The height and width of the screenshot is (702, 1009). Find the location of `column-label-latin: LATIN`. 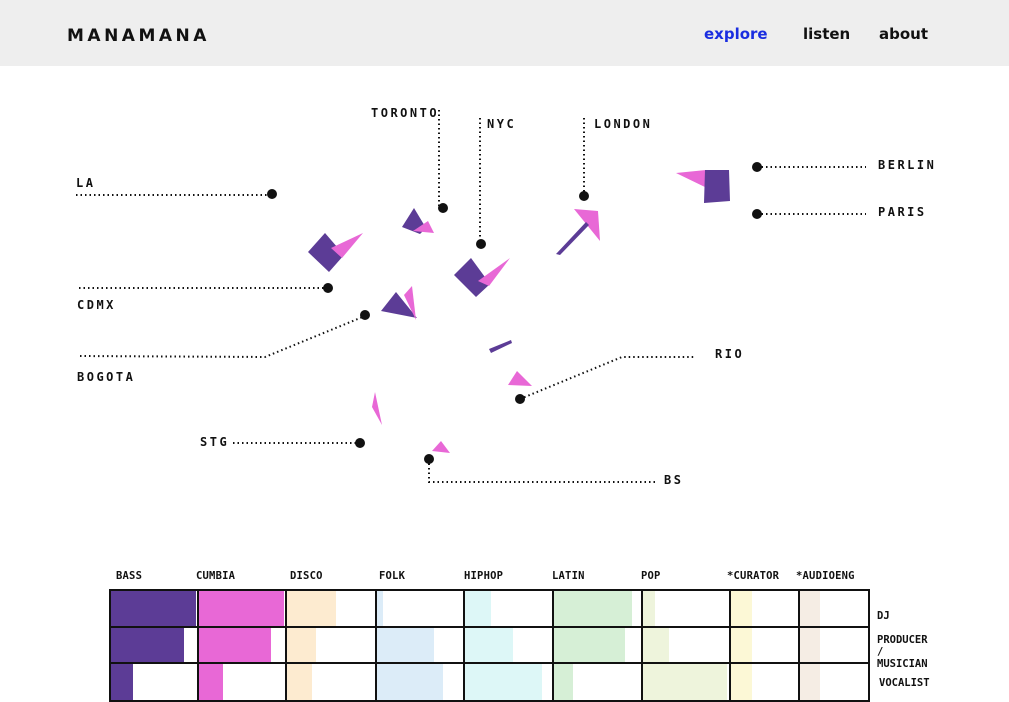

column-label-latin: LATIN is located at coordinates (568, 576).